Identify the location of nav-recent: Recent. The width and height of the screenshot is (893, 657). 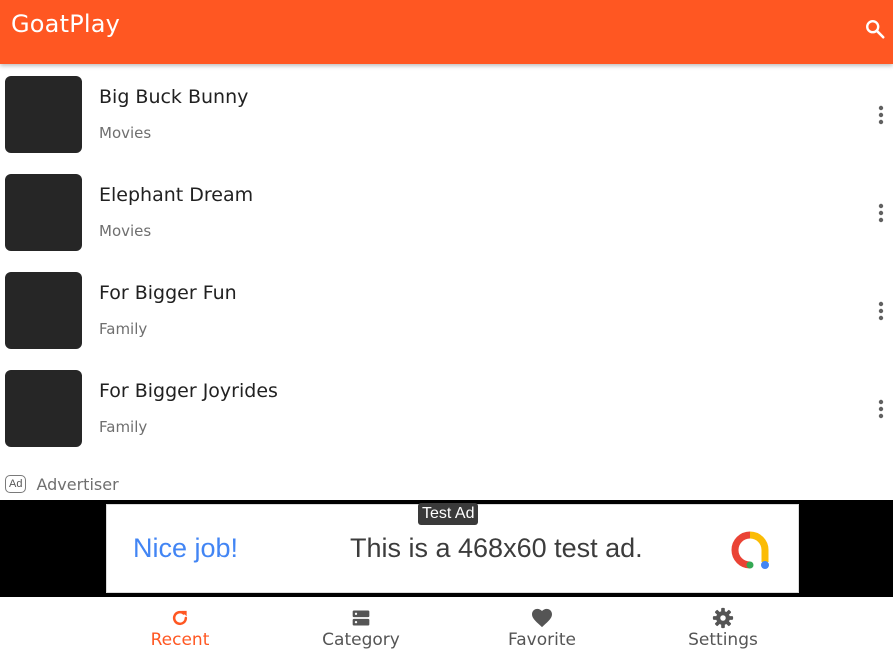
(180, 627).